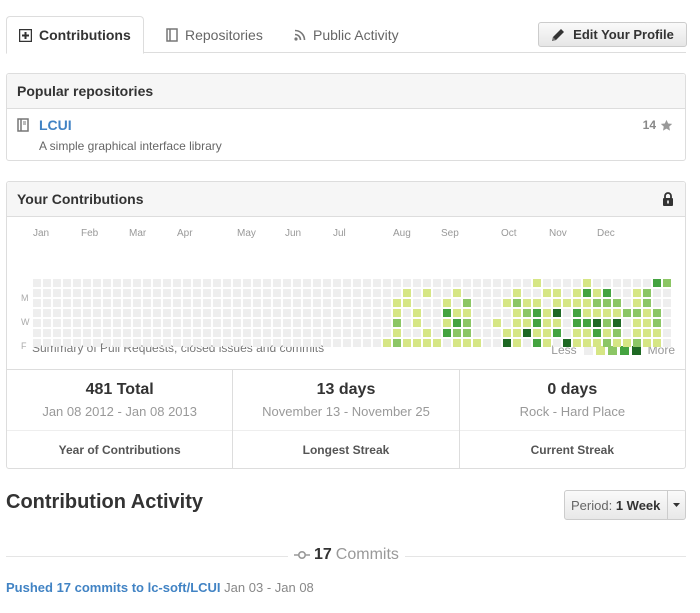  What do you see at coordinates (612, 34) in the screenshot?
I see `edit-profile-button: Edit Your Profile` at bounding box center [612, 34].